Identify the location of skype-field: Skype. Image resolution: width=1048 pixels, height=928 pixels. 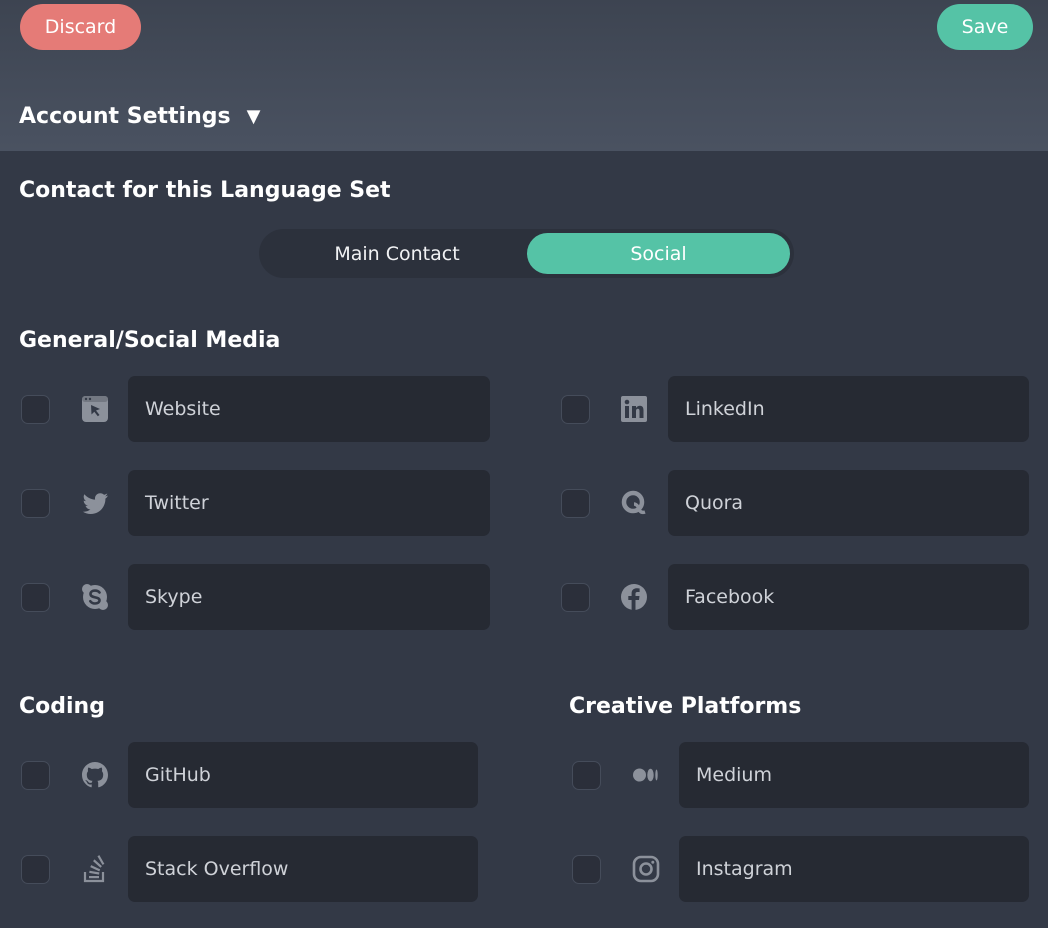
(309, 597).